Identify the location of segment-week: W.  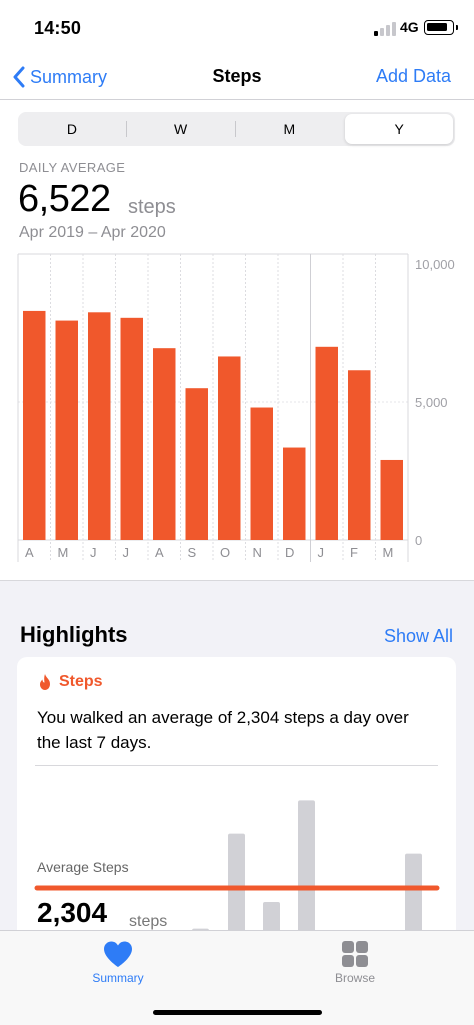
(181, 129).